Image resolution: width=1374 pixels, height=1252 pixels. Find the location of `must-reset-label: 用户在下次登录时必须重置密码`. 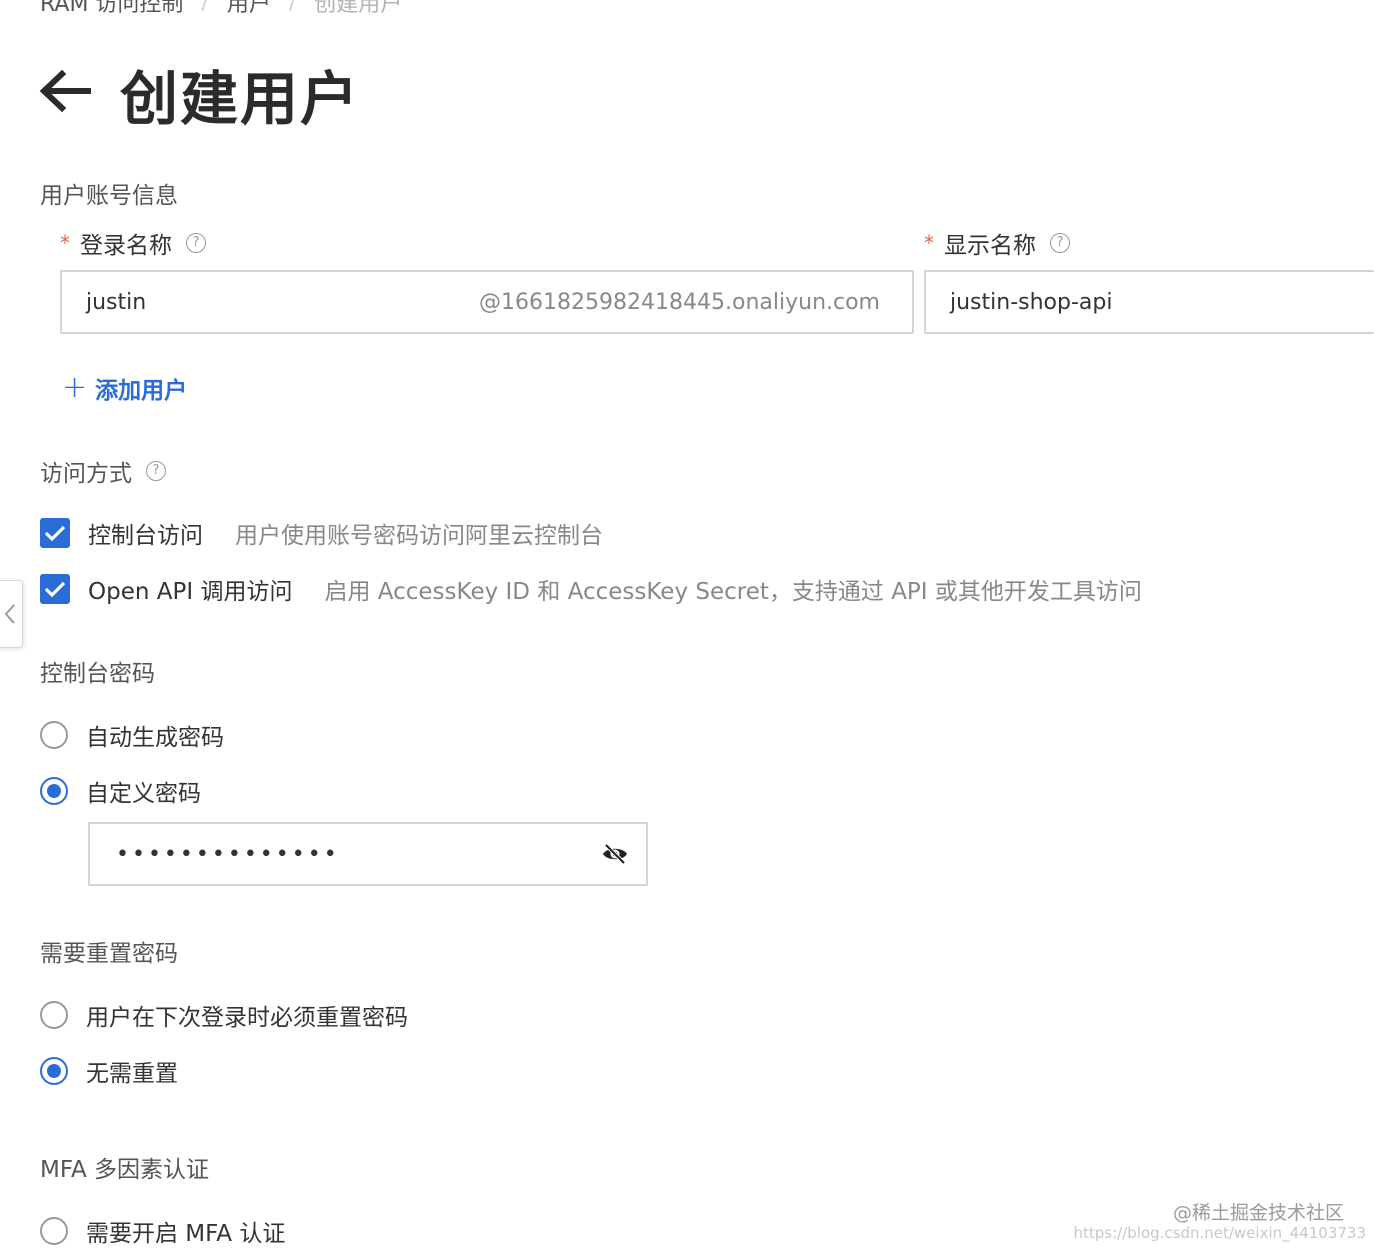

must-reset-label: 用户在下次登录时必须重置密码 is located at coordinates (247, 1018).